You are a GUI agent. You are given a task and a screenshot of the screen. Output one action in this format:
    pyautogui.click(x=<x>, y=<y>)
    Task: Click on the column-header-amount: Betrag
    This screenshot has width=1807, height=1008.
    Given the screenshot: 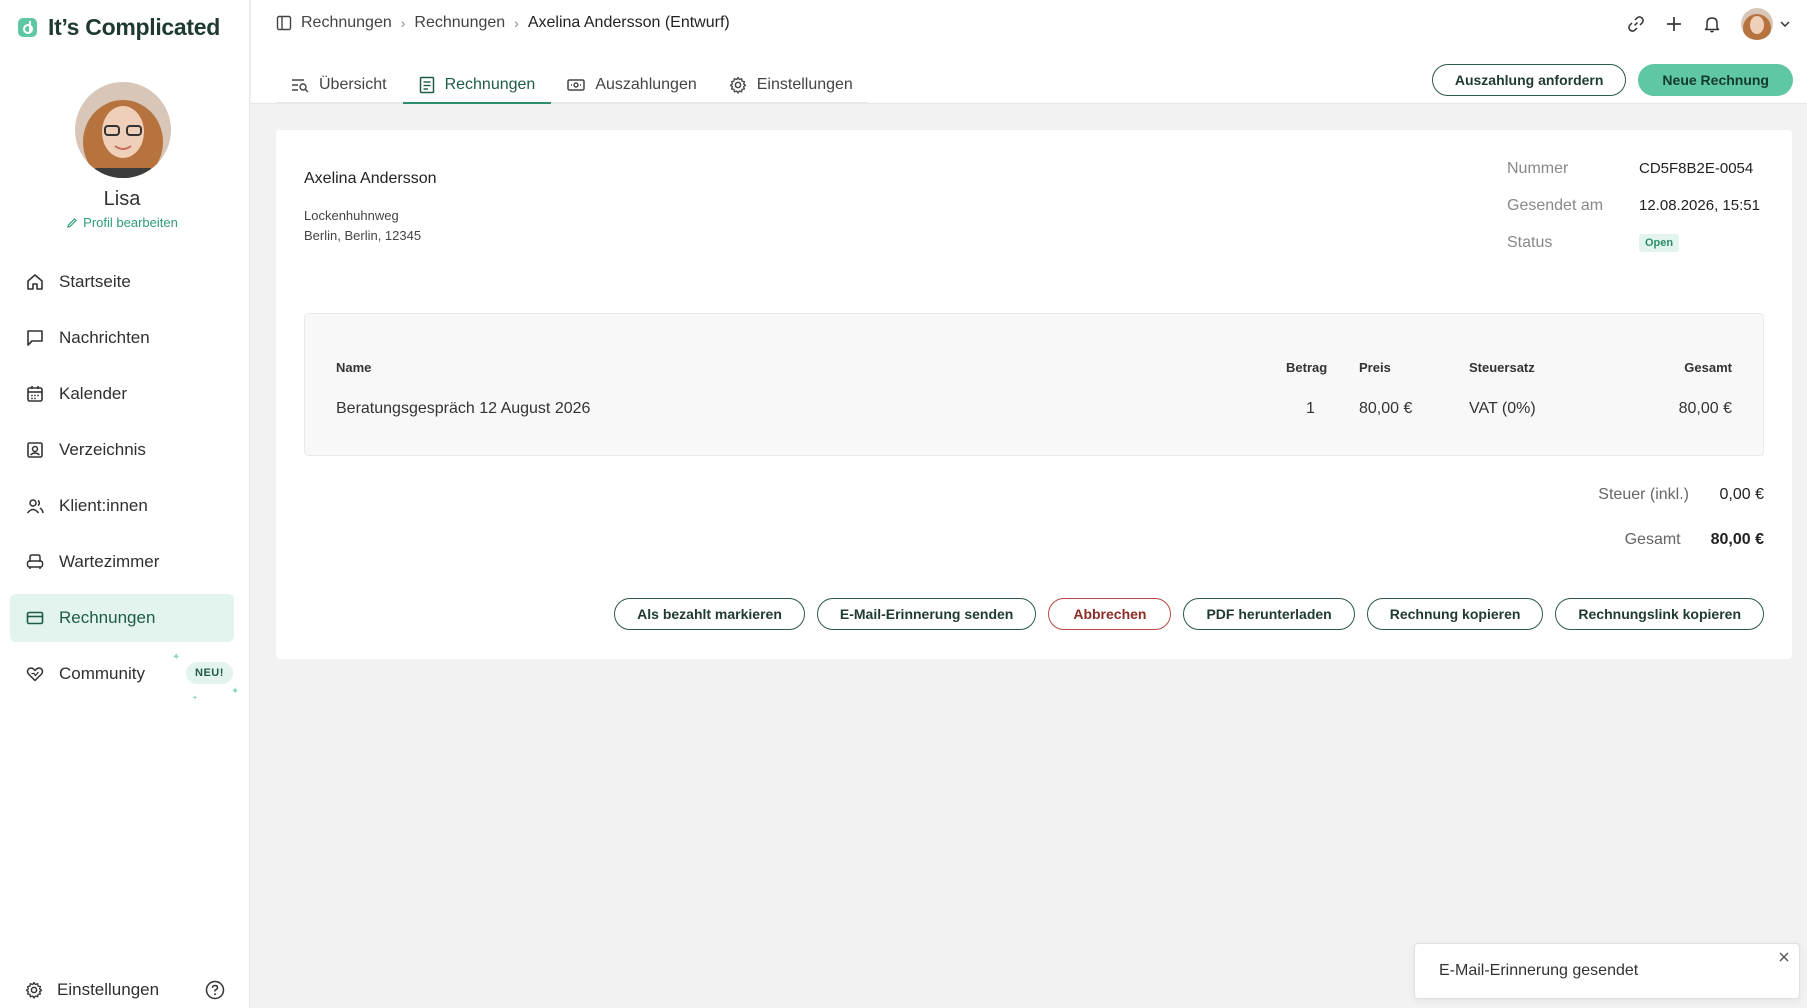 What is the action you would take?
    pyautogui.click(x=1307, y=367)
    